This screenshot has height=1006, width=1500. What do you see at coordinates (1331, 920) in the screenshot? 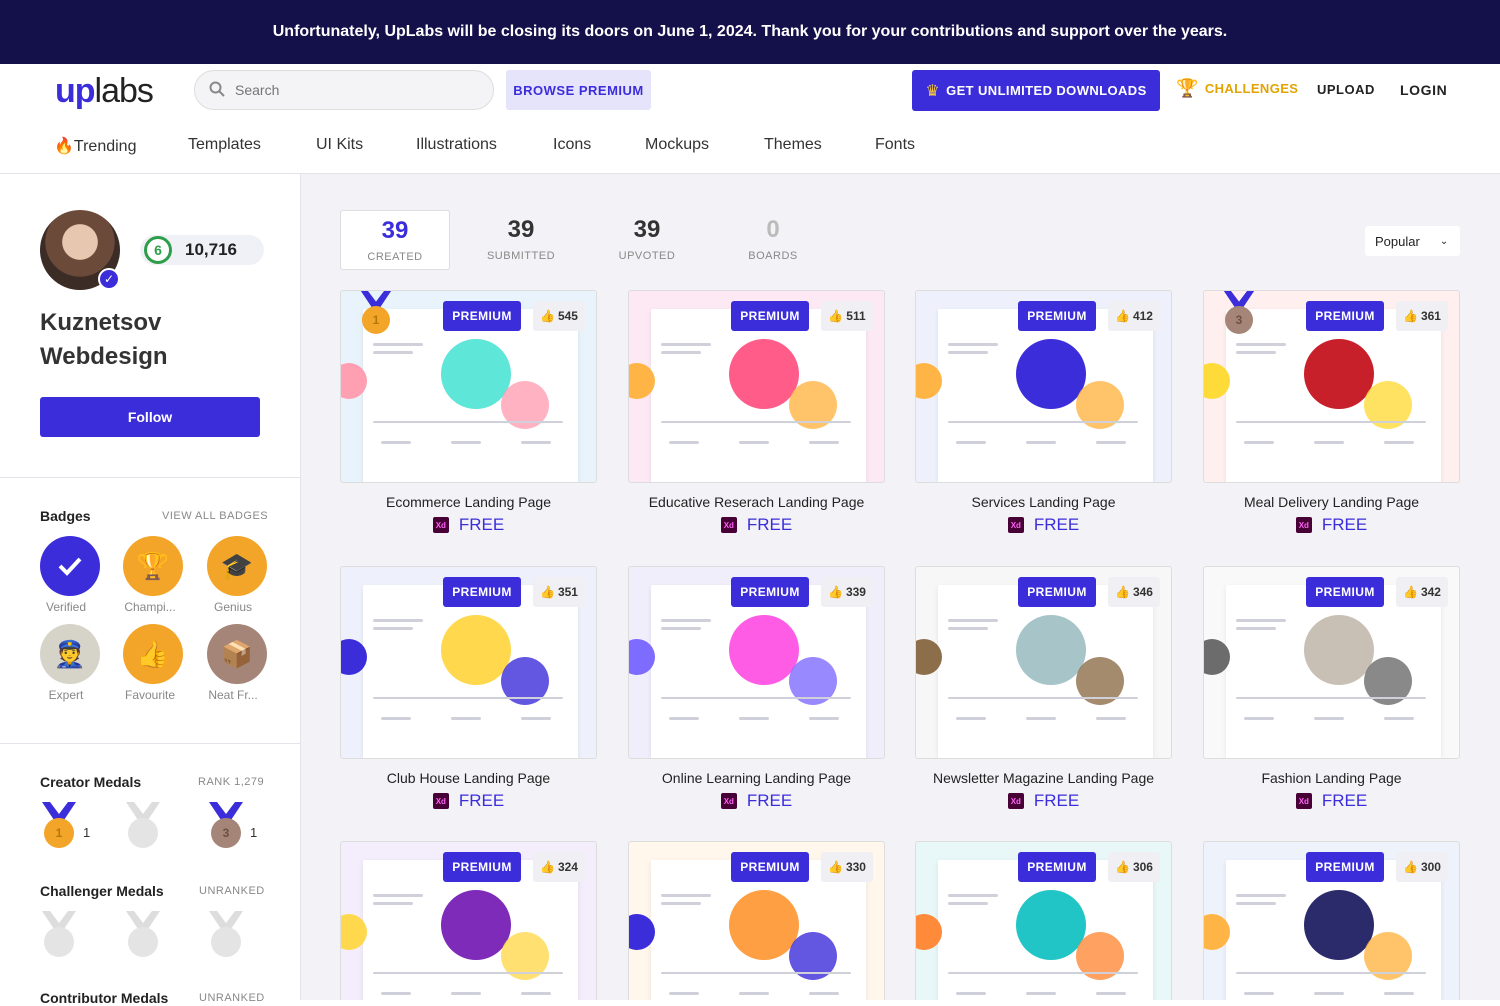
I see `shot-thumbnail: PREMIUM 👍 300` at bounding box center [1331, 920].